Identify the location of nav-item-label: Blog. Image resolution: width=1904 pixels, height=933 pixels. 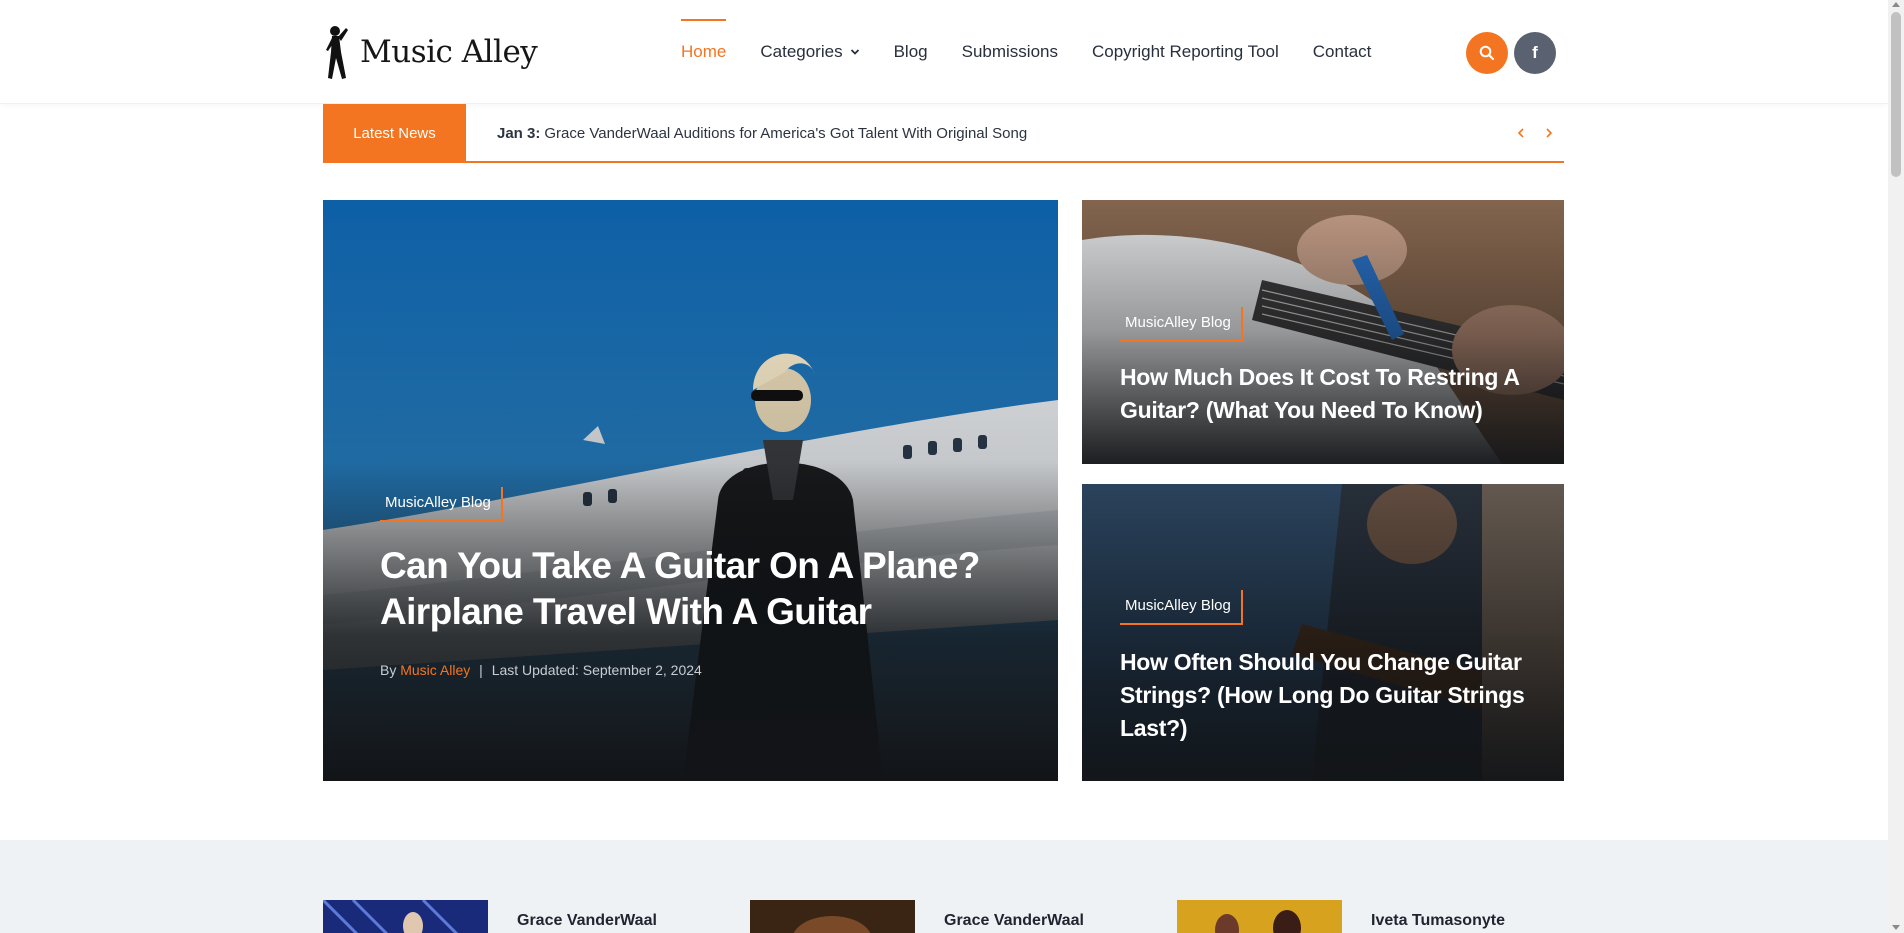
(910, 51).